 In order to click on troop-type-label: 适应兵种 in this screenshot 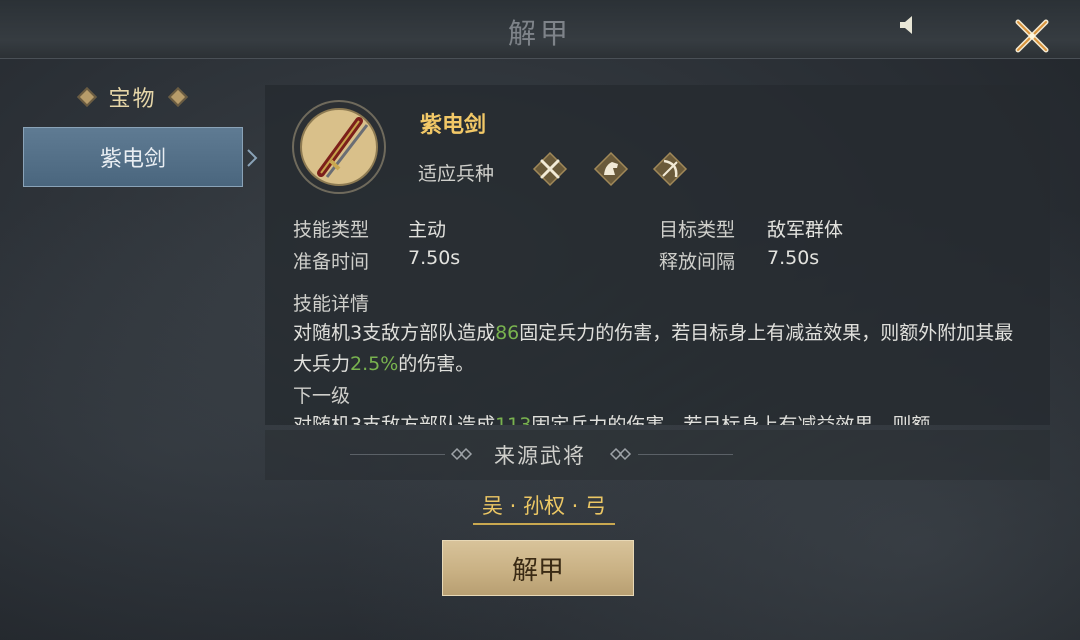, I will do `click(456, 174)`.